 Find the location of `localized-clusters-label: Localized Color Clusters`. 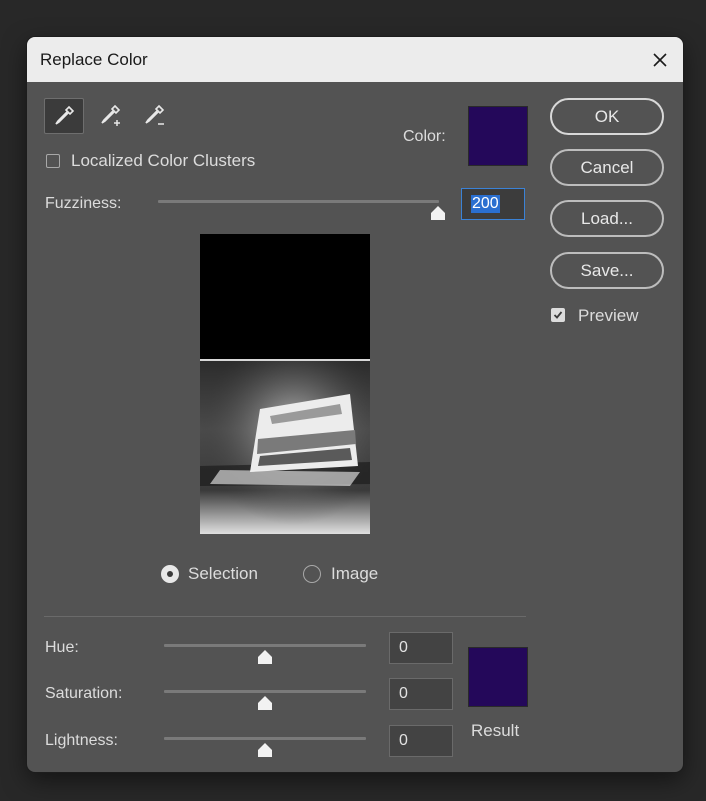

localized-clusters-label: Localized Color Clusters is located at coordinates (163, 160).